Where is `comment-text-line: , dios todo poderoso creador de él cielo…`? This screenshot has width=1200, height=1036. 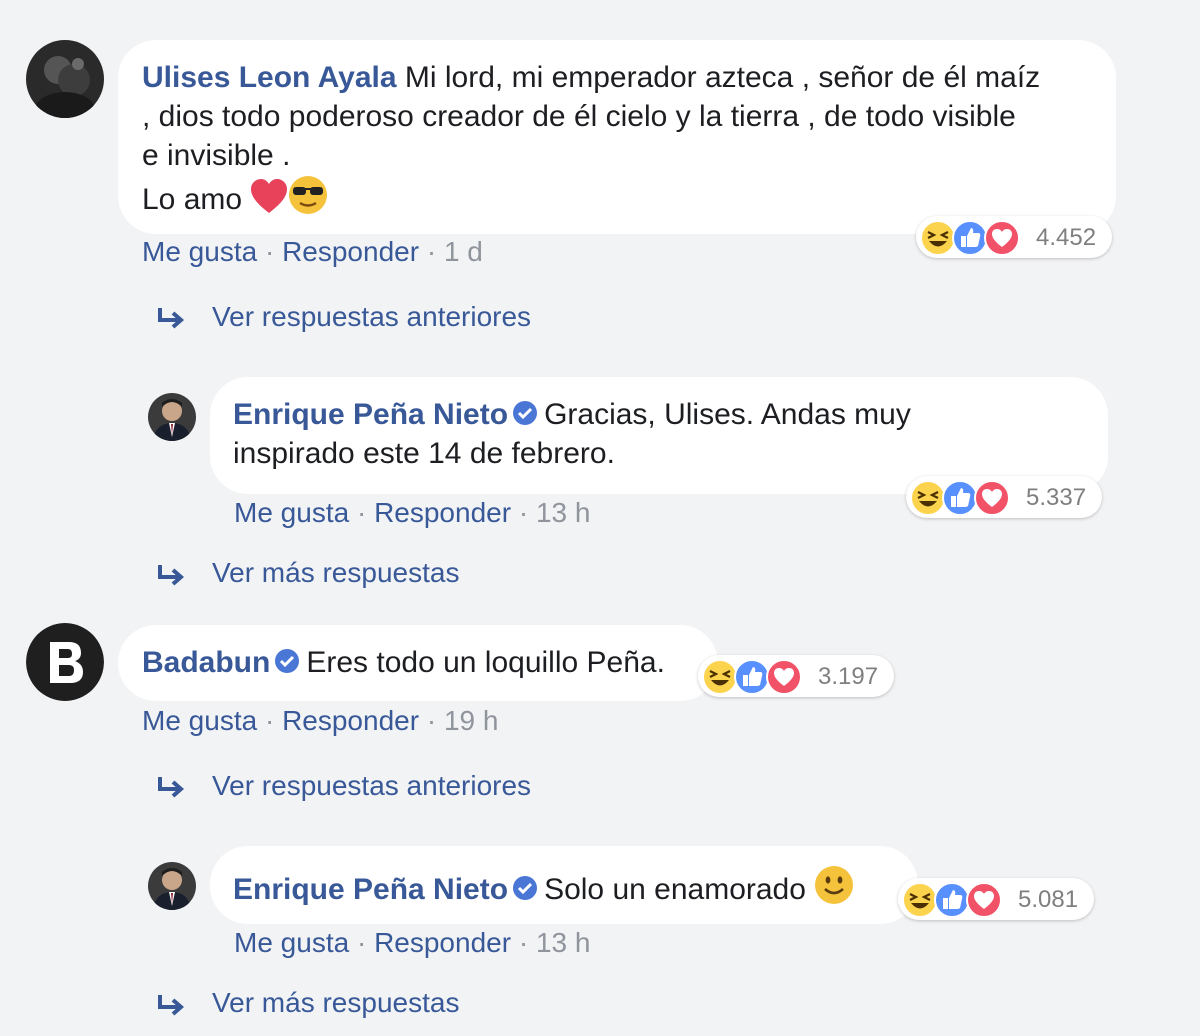
comment-text-line: , dios todo poderoso creador de él cielo… is located at coordinates (579, 116).